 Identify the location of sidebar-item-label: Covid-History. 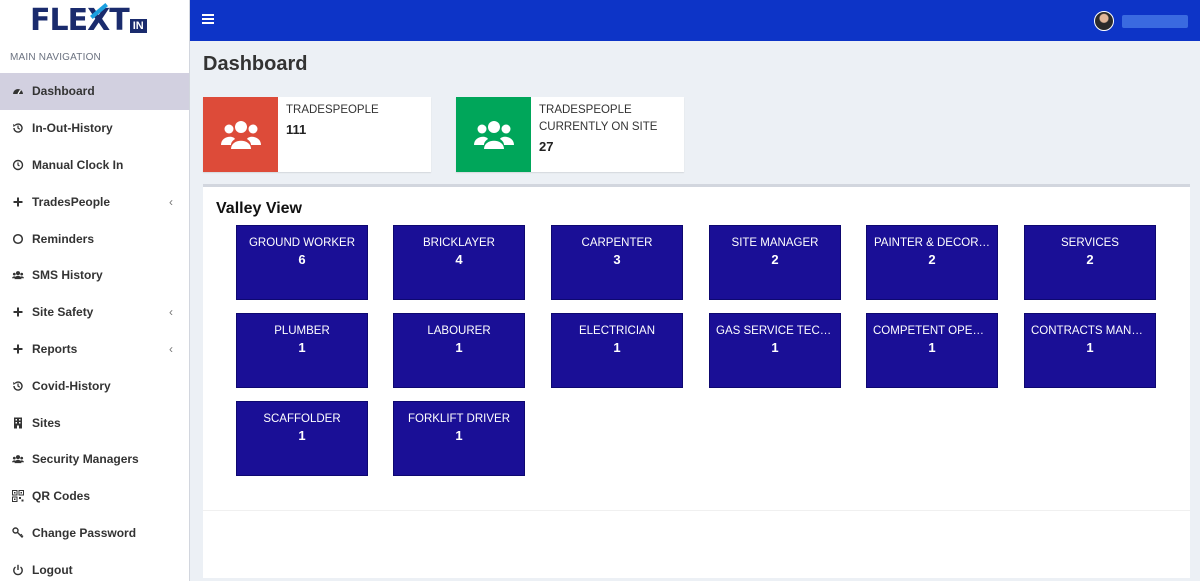
(71, 385).